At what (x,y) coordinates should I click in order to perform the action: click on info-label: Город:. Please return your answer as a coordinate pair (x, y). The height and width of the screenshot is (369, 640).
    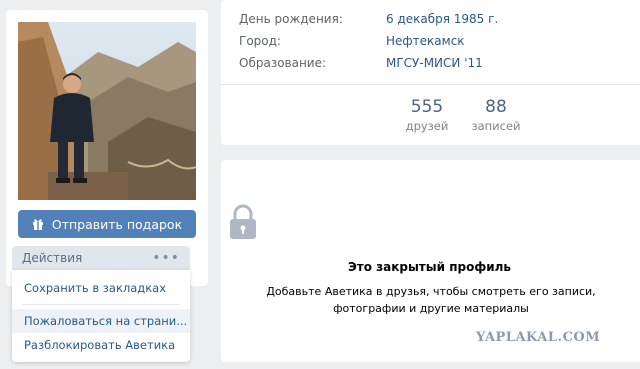
    Looking at the image, I should click on (260, 41).